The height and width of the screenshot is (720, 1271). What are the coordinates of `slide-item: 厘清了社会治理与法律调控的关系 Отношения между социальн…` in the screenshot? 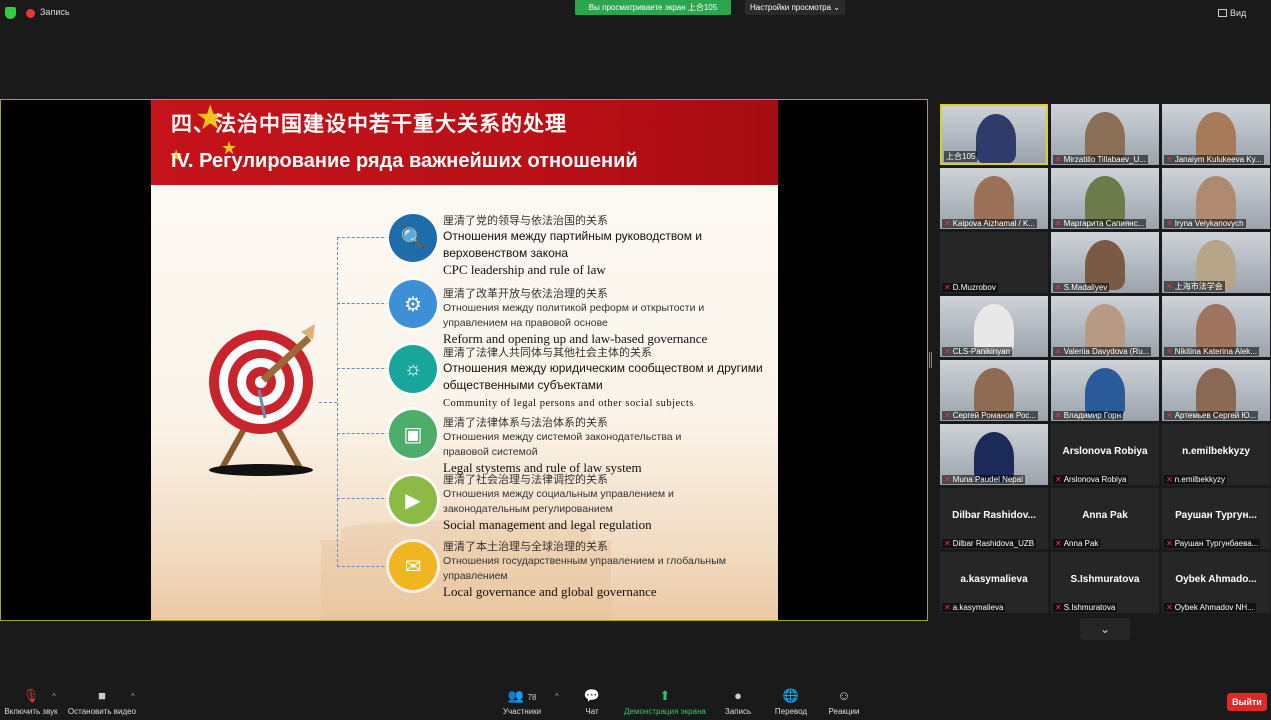 It's located at (603, 503).